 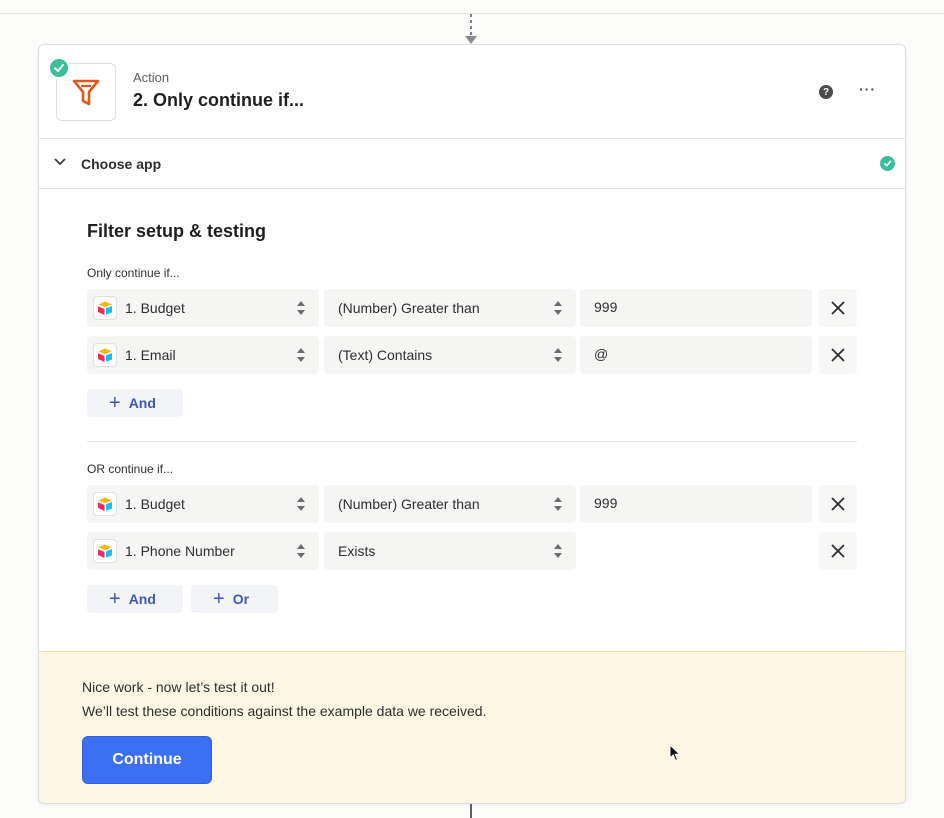 What do you see at coordinates (151, 77) in the screenshot?
I see `step-kind-label: Action` at bounding box center [151, 77].